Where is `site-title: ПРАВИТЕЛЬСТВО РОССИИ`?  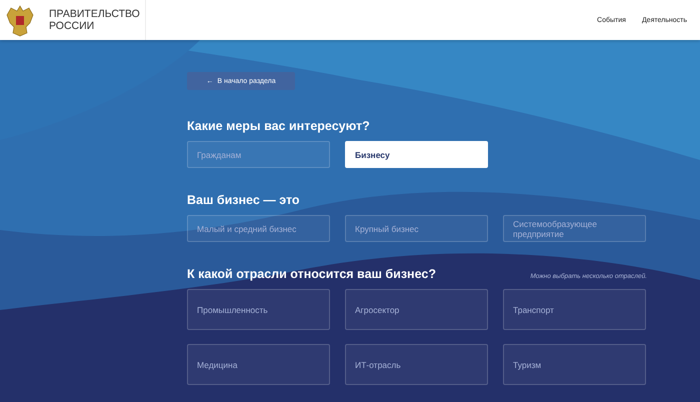
site-title: ПРАВИТЕЛЬСТВО РОССИИ is located at coordinates (94, 20).